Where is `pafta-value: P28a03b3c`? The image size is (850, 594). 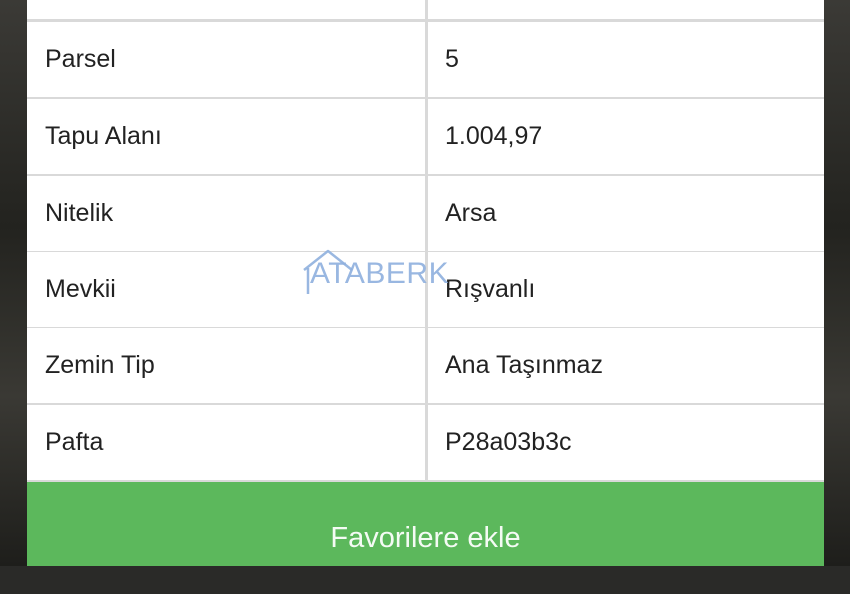
pafta-value: P28a03b3c is located at coordinates (508, 442).